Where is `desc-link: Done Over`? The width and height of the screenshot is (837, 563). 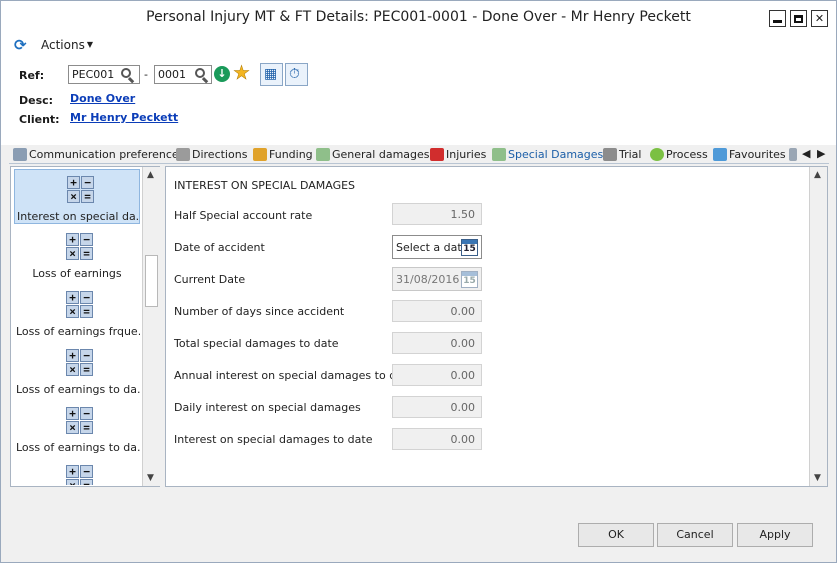
desc-link: Done Over is located at coordinates (102, 98).